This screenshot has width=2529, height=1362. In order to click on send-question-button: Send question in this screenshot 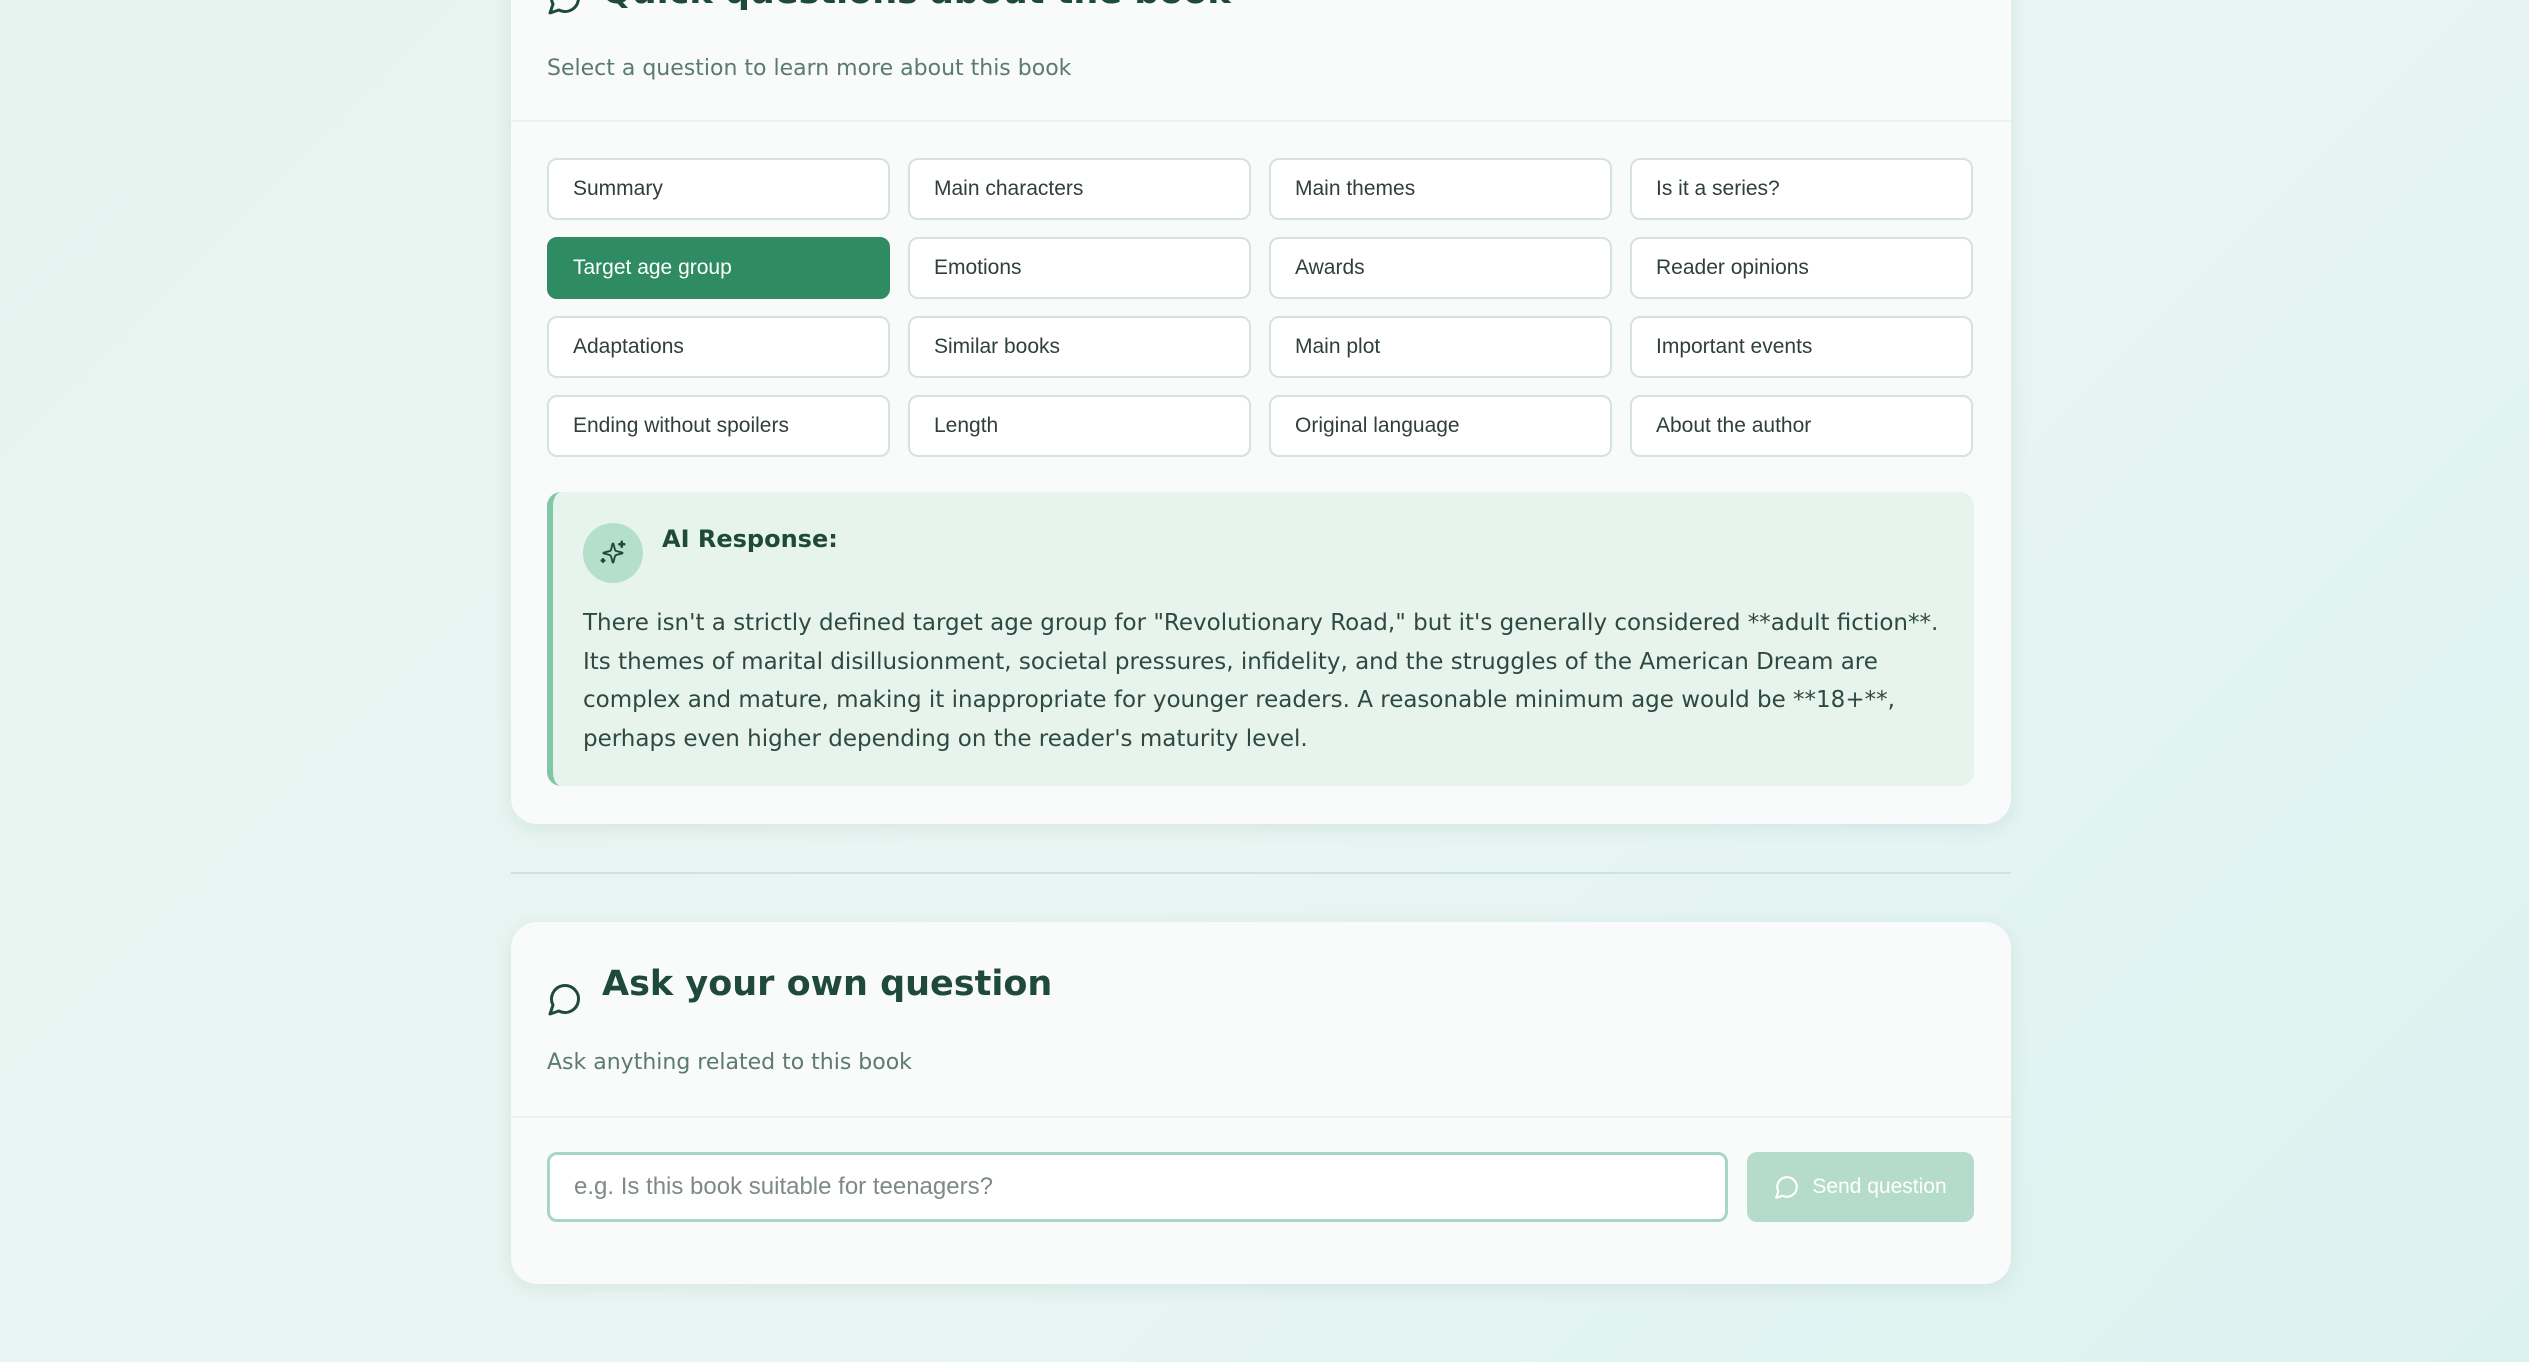, I will do `click(1860, 1187)`.